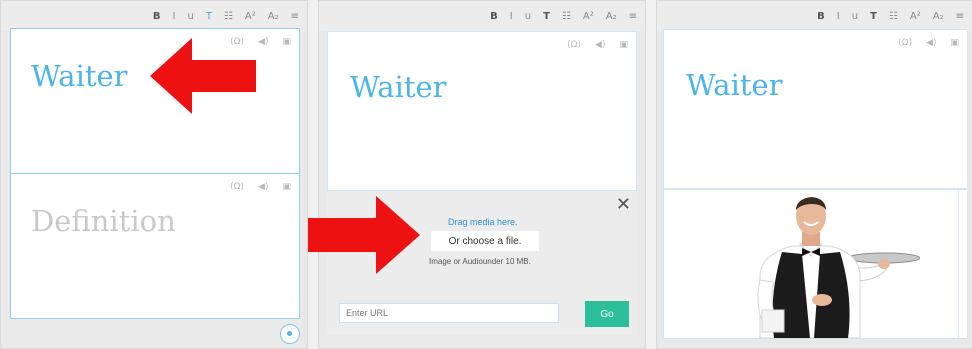 This screenshot has width=972, height=349. I want to click on vertical-divider, so click(958, 265).